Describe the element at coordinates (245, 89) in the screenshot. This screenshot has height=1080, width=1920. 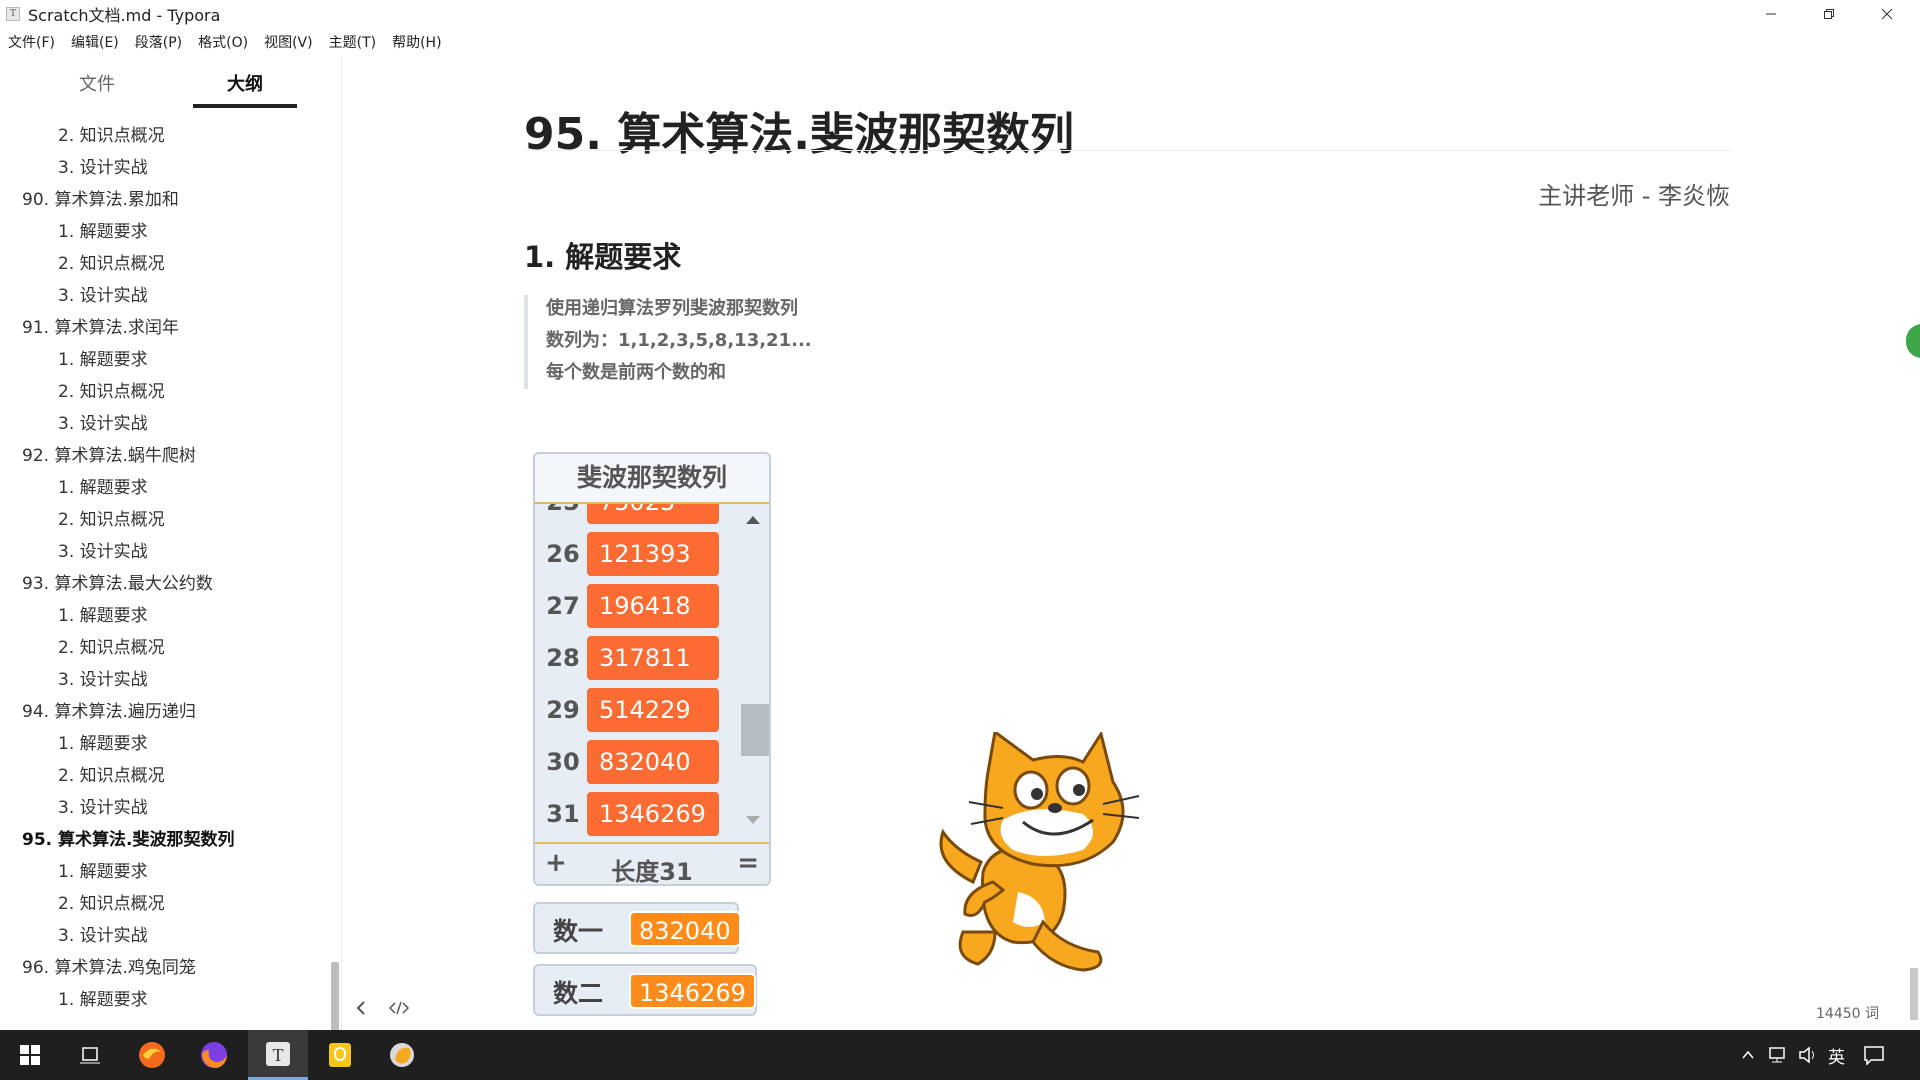
I see `tab-outline: 大纲` at that location.